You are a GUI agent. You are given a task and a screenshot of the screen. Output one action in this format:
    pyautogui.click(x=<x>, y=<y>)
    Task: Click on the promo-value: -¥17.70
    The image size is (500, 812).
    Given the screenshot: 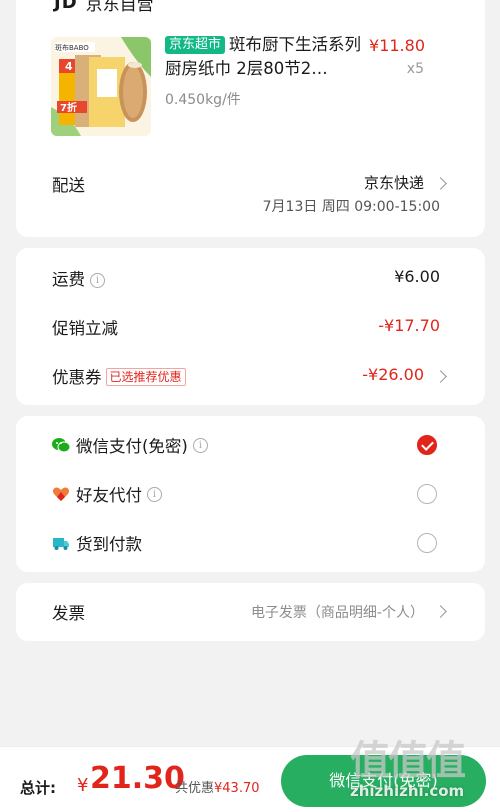 What is the action you would take?
    pyautogui.click(x=409, y=325)
    